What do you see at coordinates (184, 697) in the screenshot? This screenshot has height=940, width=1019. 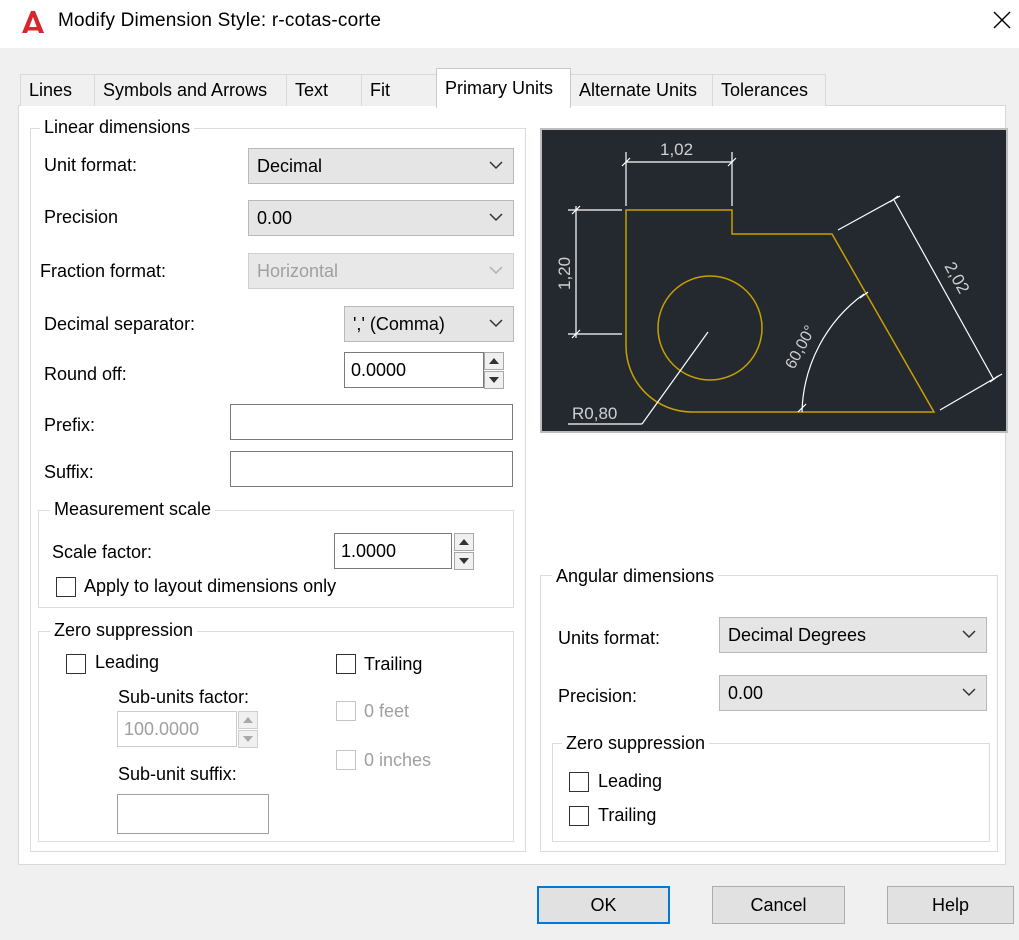 I see `sub-units-factor-label: Sub-units factor:` at bounding box center [184, 697].